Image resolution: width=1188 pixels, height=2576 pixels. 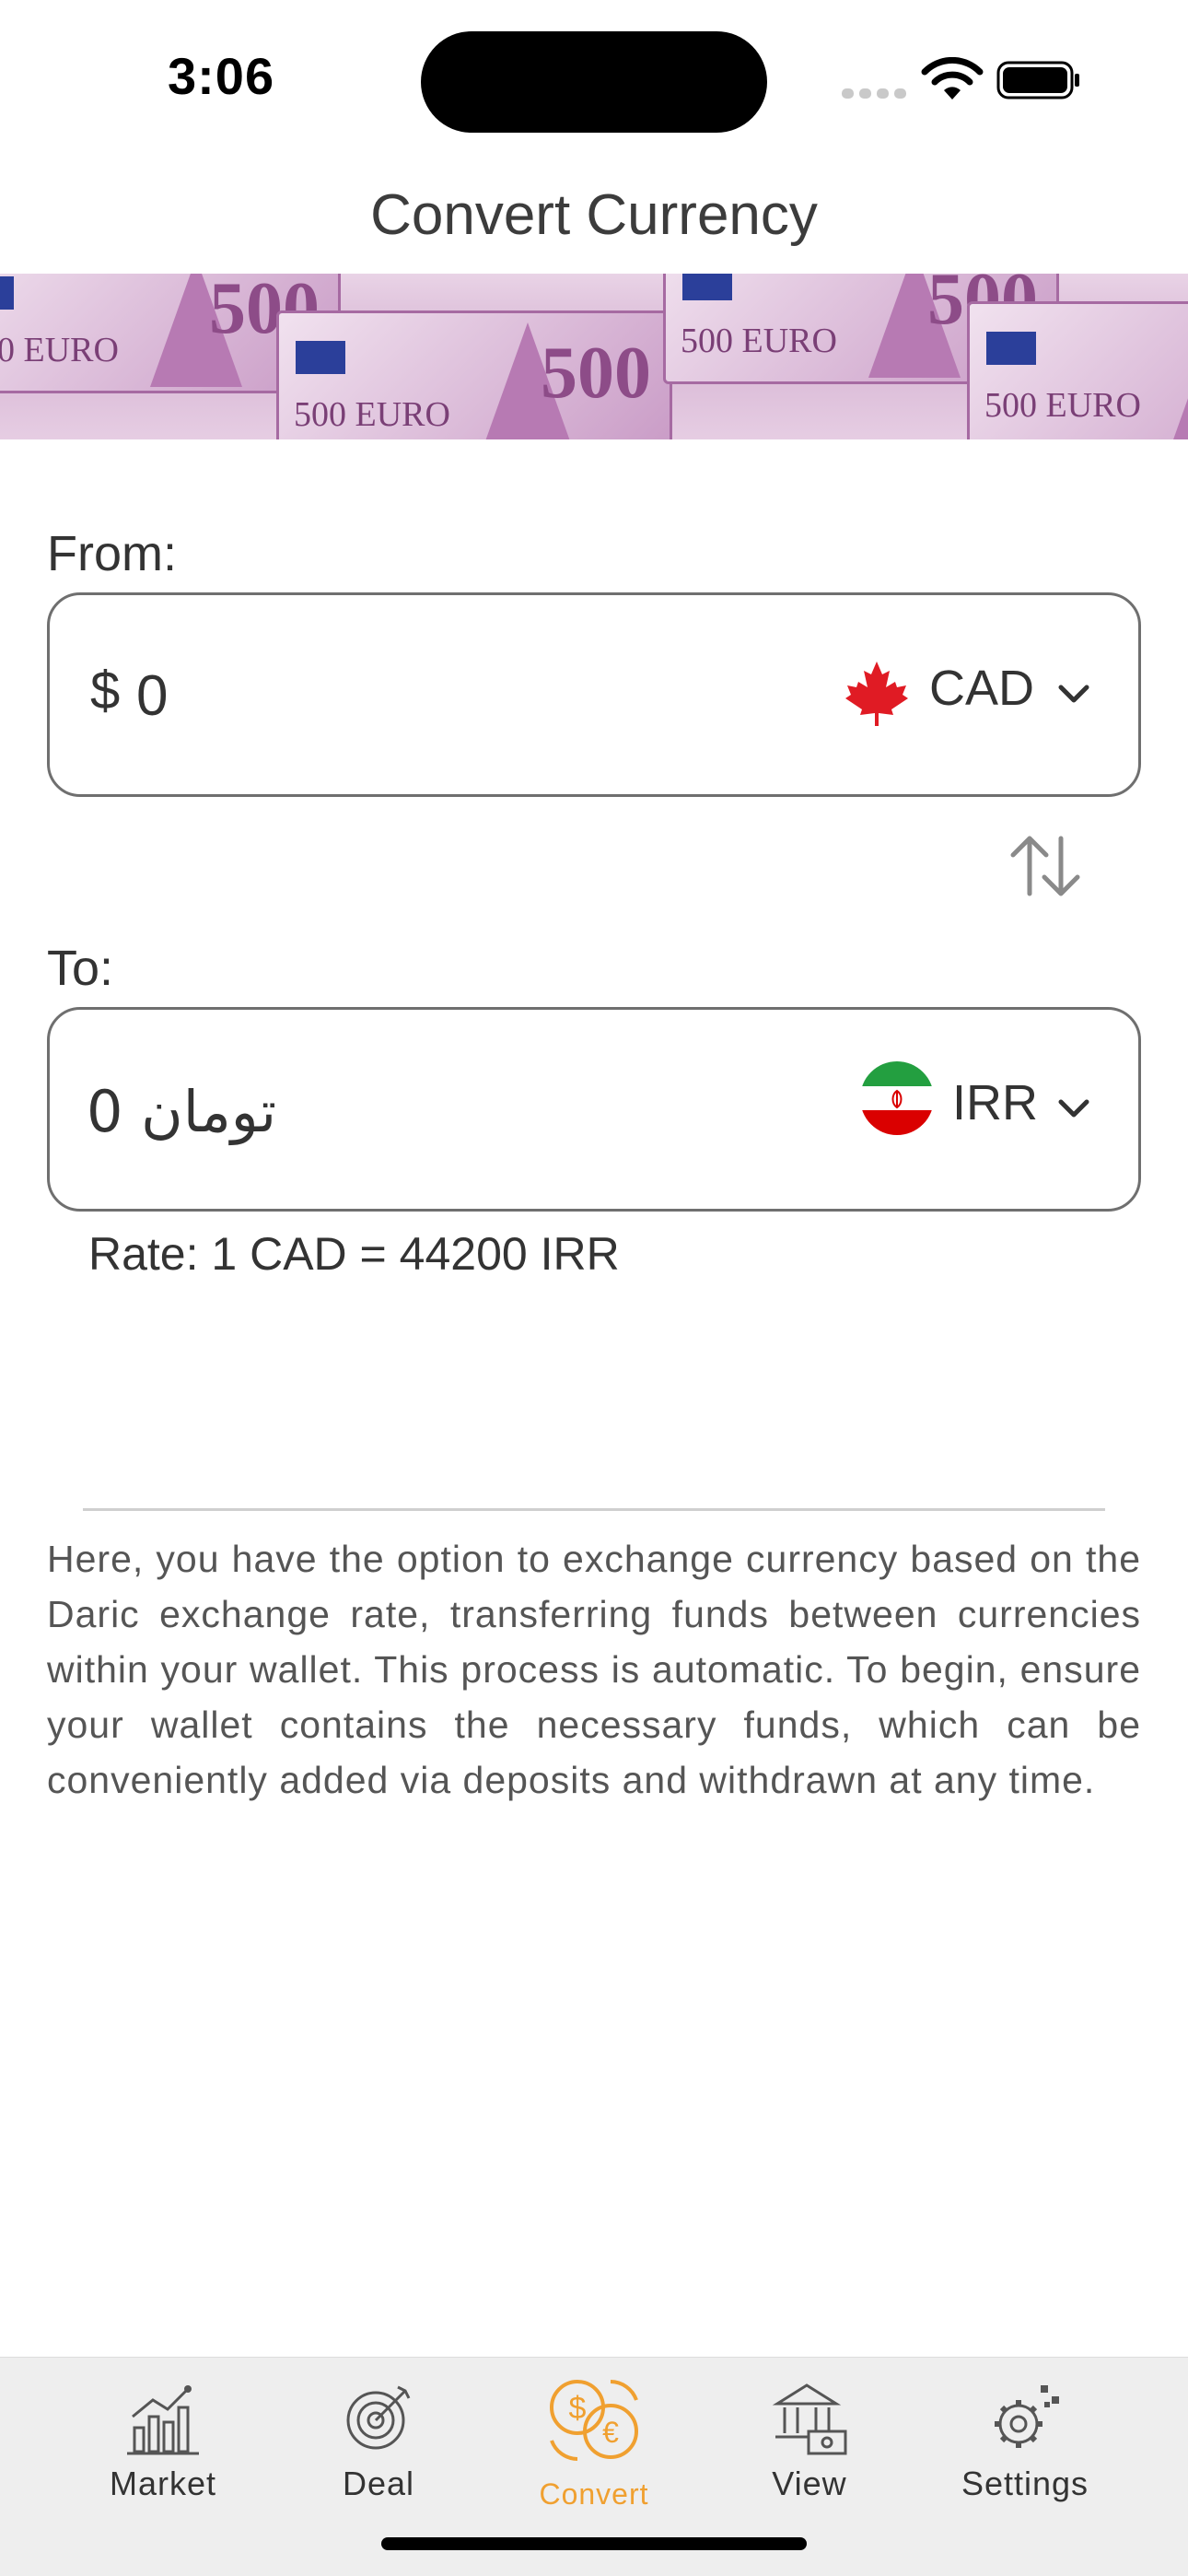 I want to click on from-label: From:, so click(x=112, y=553).